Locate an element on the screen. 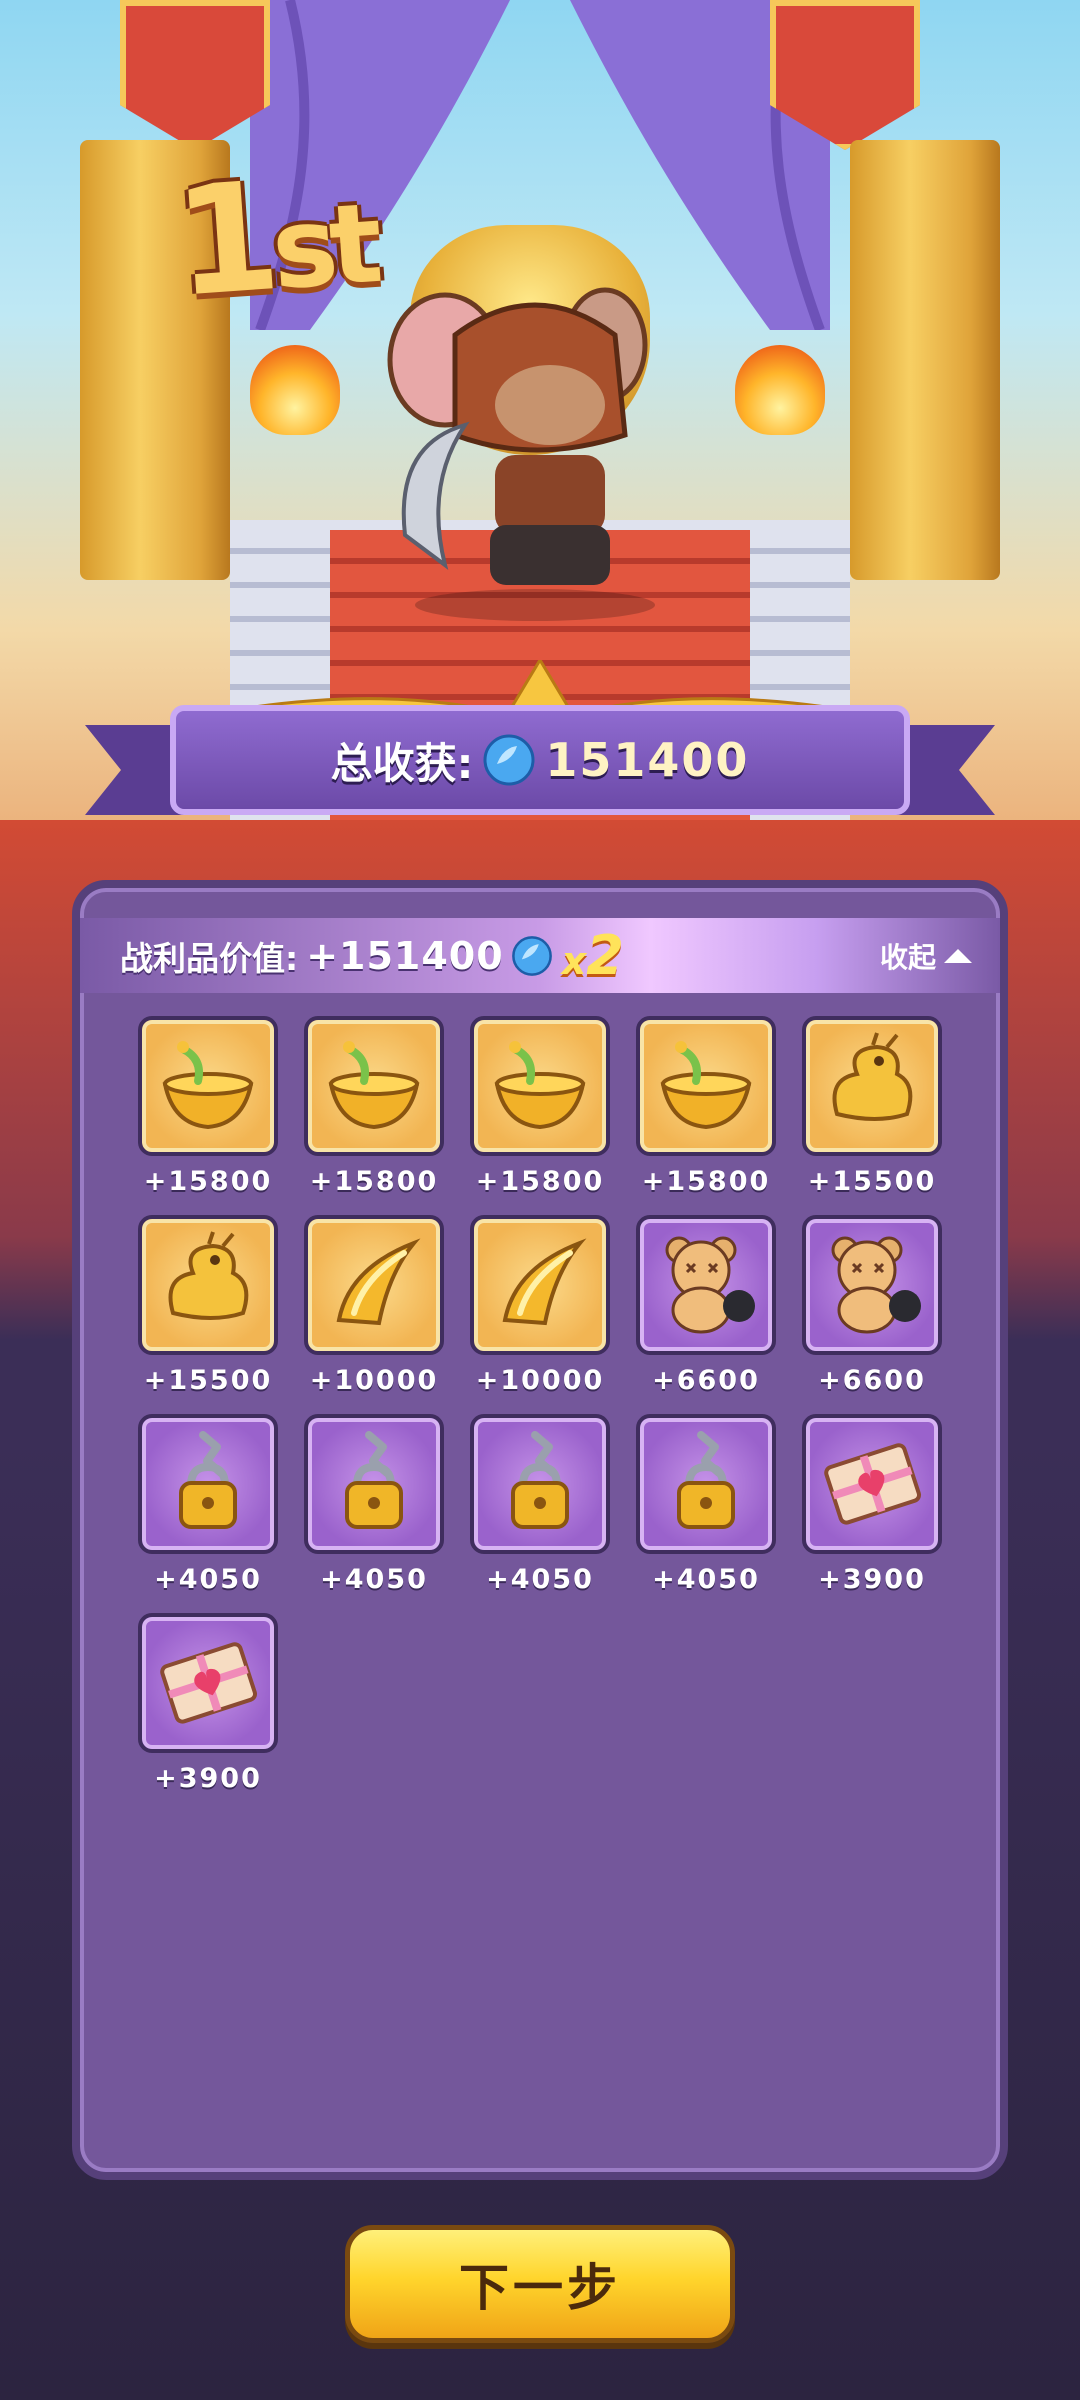  total-value: 151400 is located at coordinates (647, 760).